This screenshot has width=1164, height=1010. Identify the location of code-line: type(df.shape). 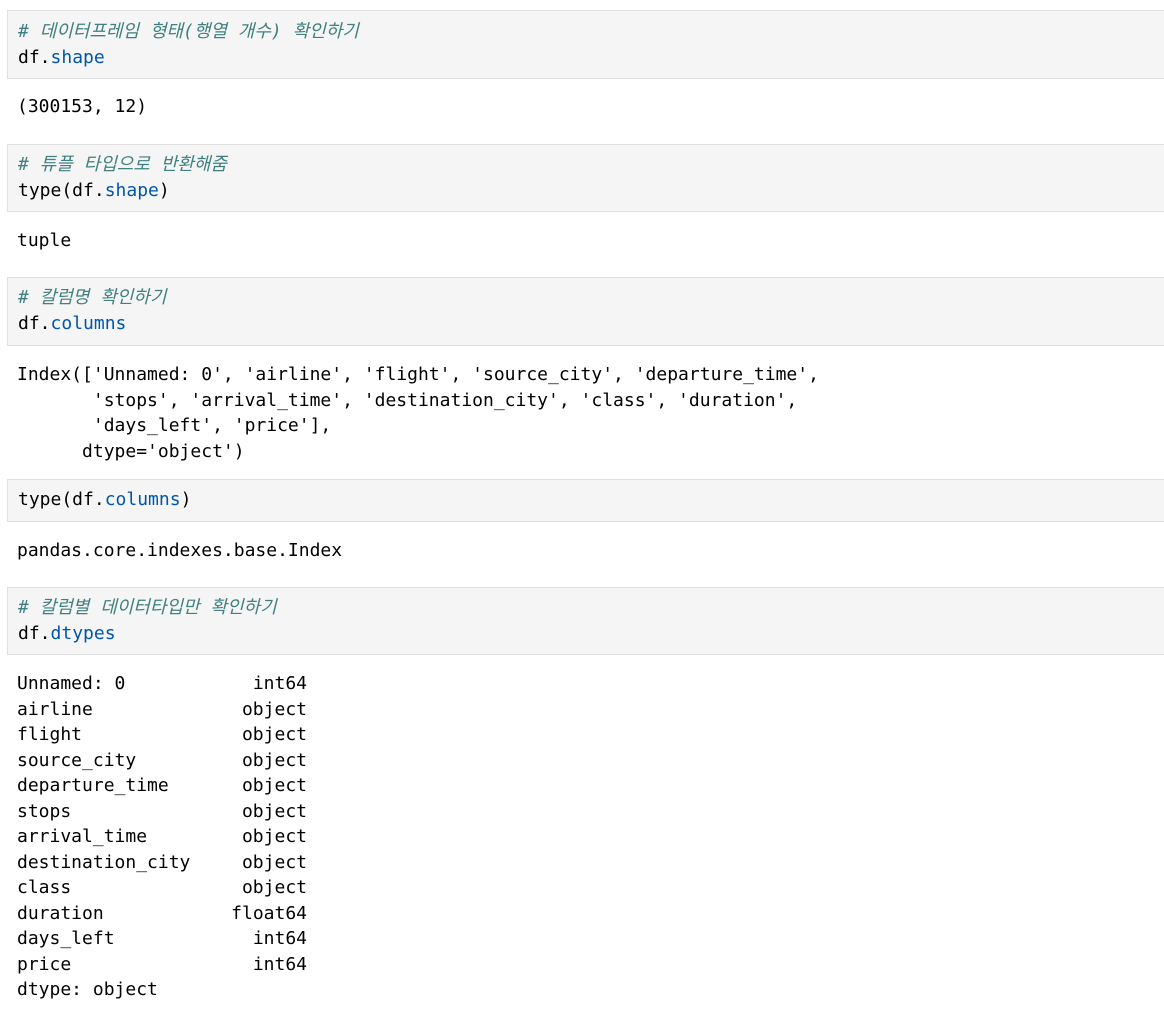
(591, 191).